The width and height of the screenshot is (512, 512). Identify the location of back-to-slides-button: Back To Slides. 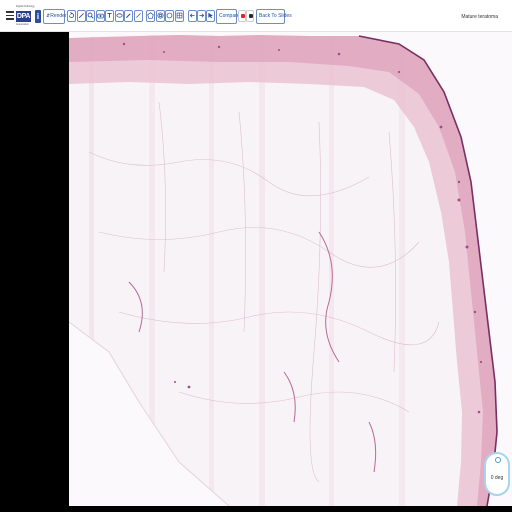
(274, 16).